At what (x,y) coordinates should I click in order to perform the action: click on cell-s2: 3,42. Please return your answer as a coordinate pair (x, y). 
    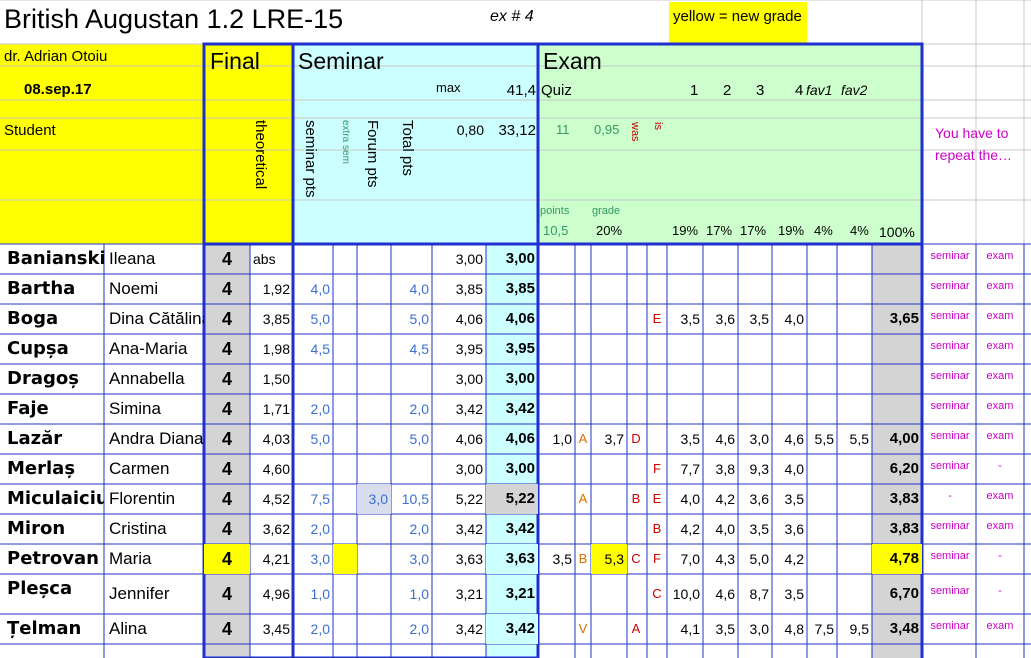
    Looking at the image, I should click on (520, 408).